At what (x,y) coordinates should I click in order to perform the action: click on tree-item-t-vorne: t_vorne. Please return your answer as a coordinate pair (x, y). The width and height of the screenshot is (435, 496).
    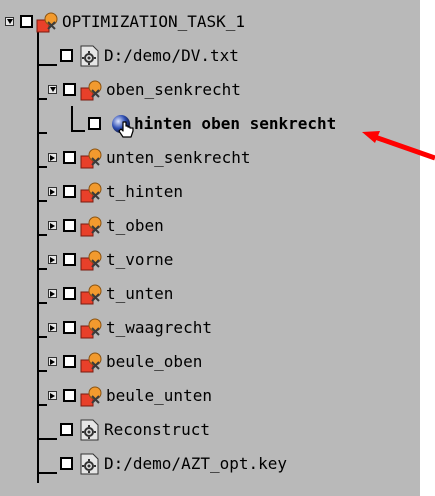
    Looking at the image, I should click on (210, 261).